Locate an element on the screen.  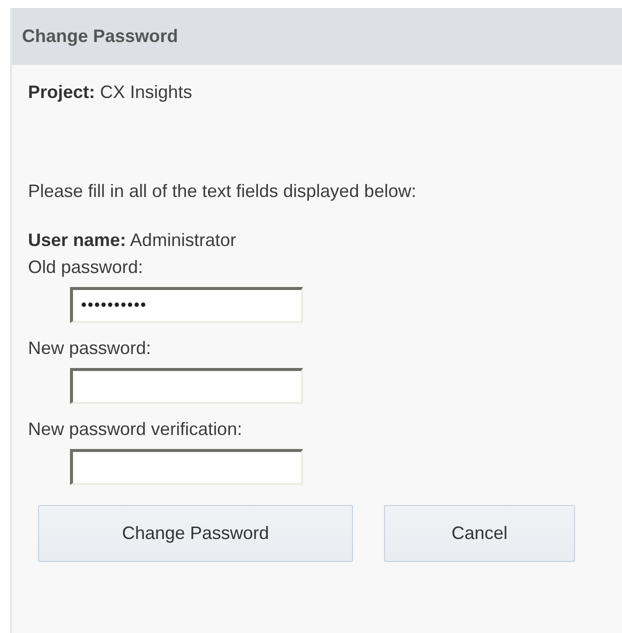
field-label: New password: is located at coordinates (90, 348).